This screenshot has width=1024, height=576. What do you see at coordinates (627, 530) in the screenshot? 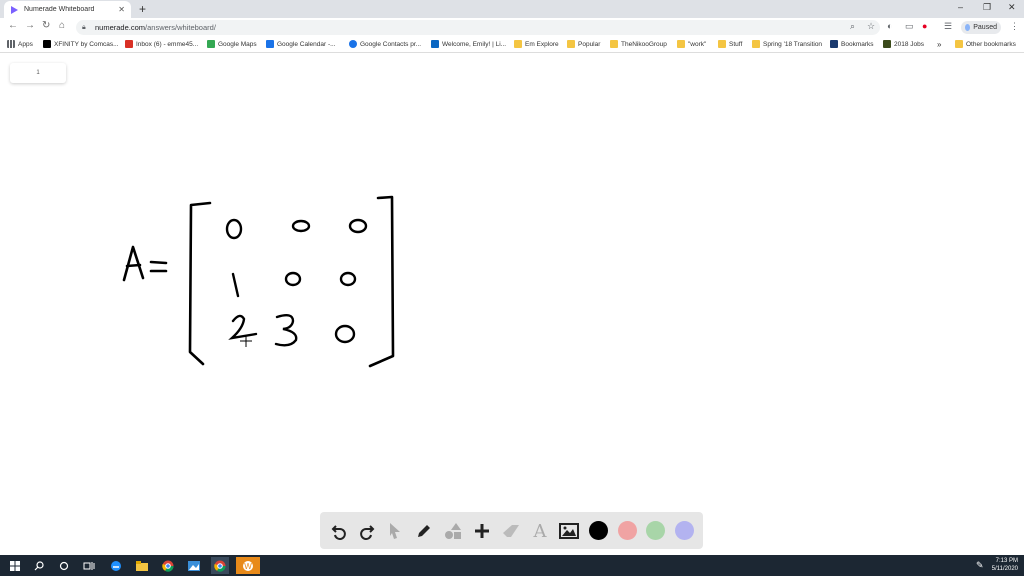
I see `color-pink-swatch` at bounding box center [627, 530].